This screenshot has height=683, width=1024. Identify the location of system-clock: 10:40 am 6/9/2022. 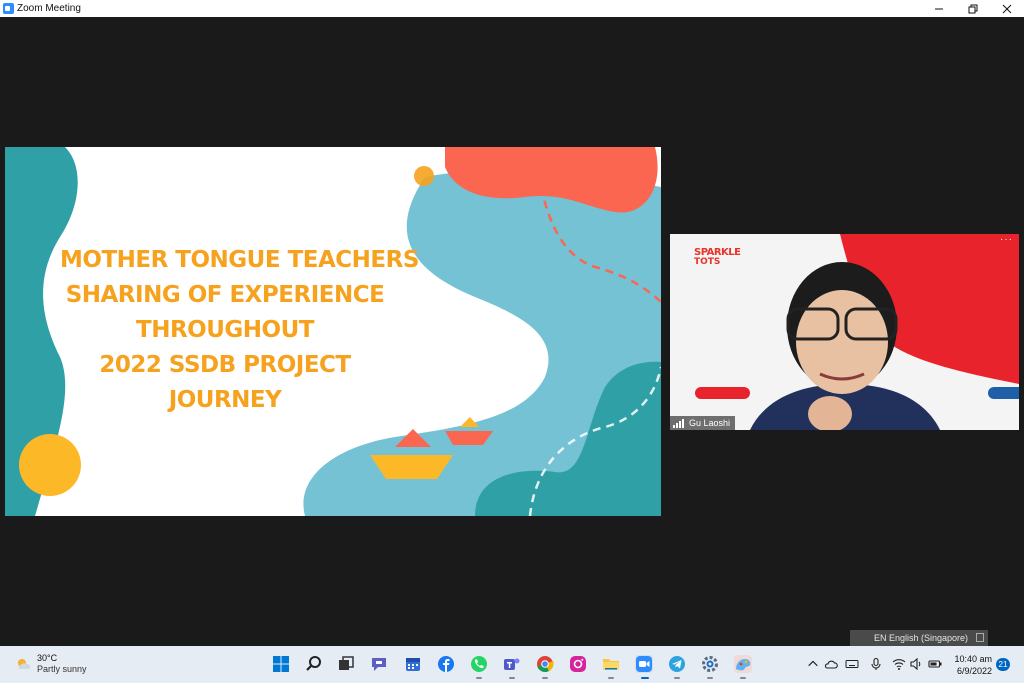
(972, 665).